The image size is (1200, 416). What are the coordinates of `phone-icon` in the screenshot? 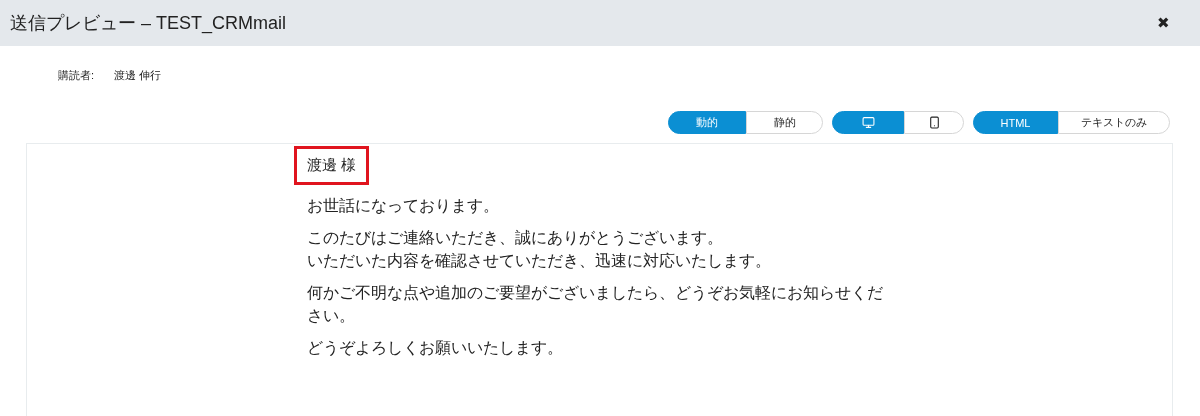 It's located at (934, 122).